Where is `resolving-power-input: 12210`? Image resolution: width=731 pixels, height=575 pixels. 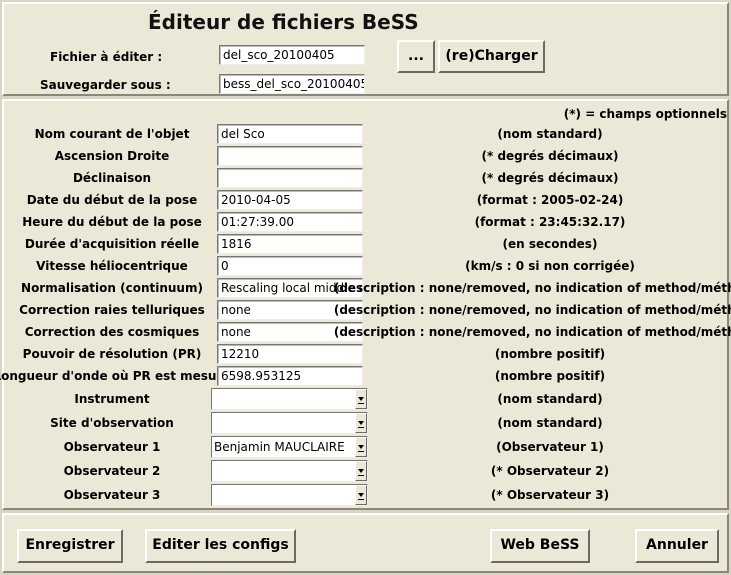 resolving-power-input: 12210 is located at coordinates (290, 354).